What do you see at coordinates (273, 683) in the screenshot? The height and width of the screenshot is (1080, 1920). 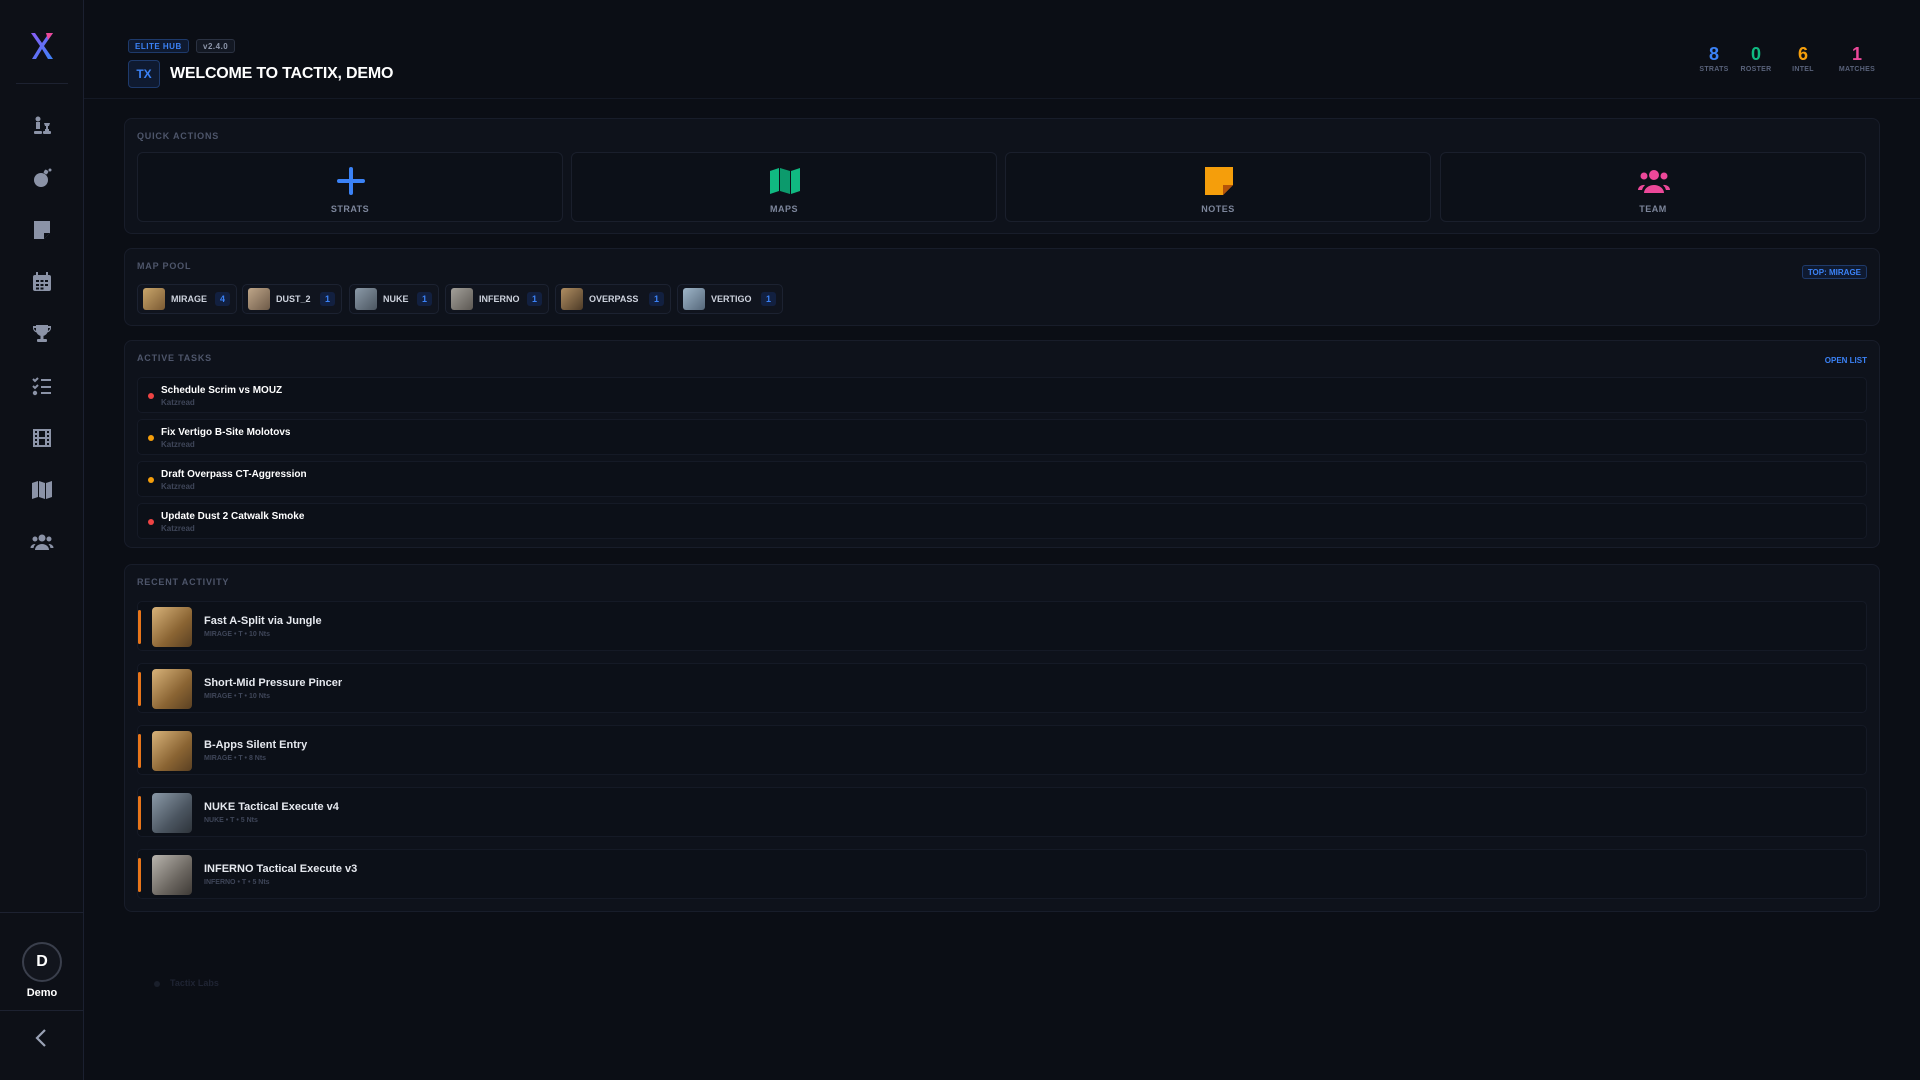 I see `activity-title: Short-Mid Pressure Pincer` at bounding box center [273, 683].